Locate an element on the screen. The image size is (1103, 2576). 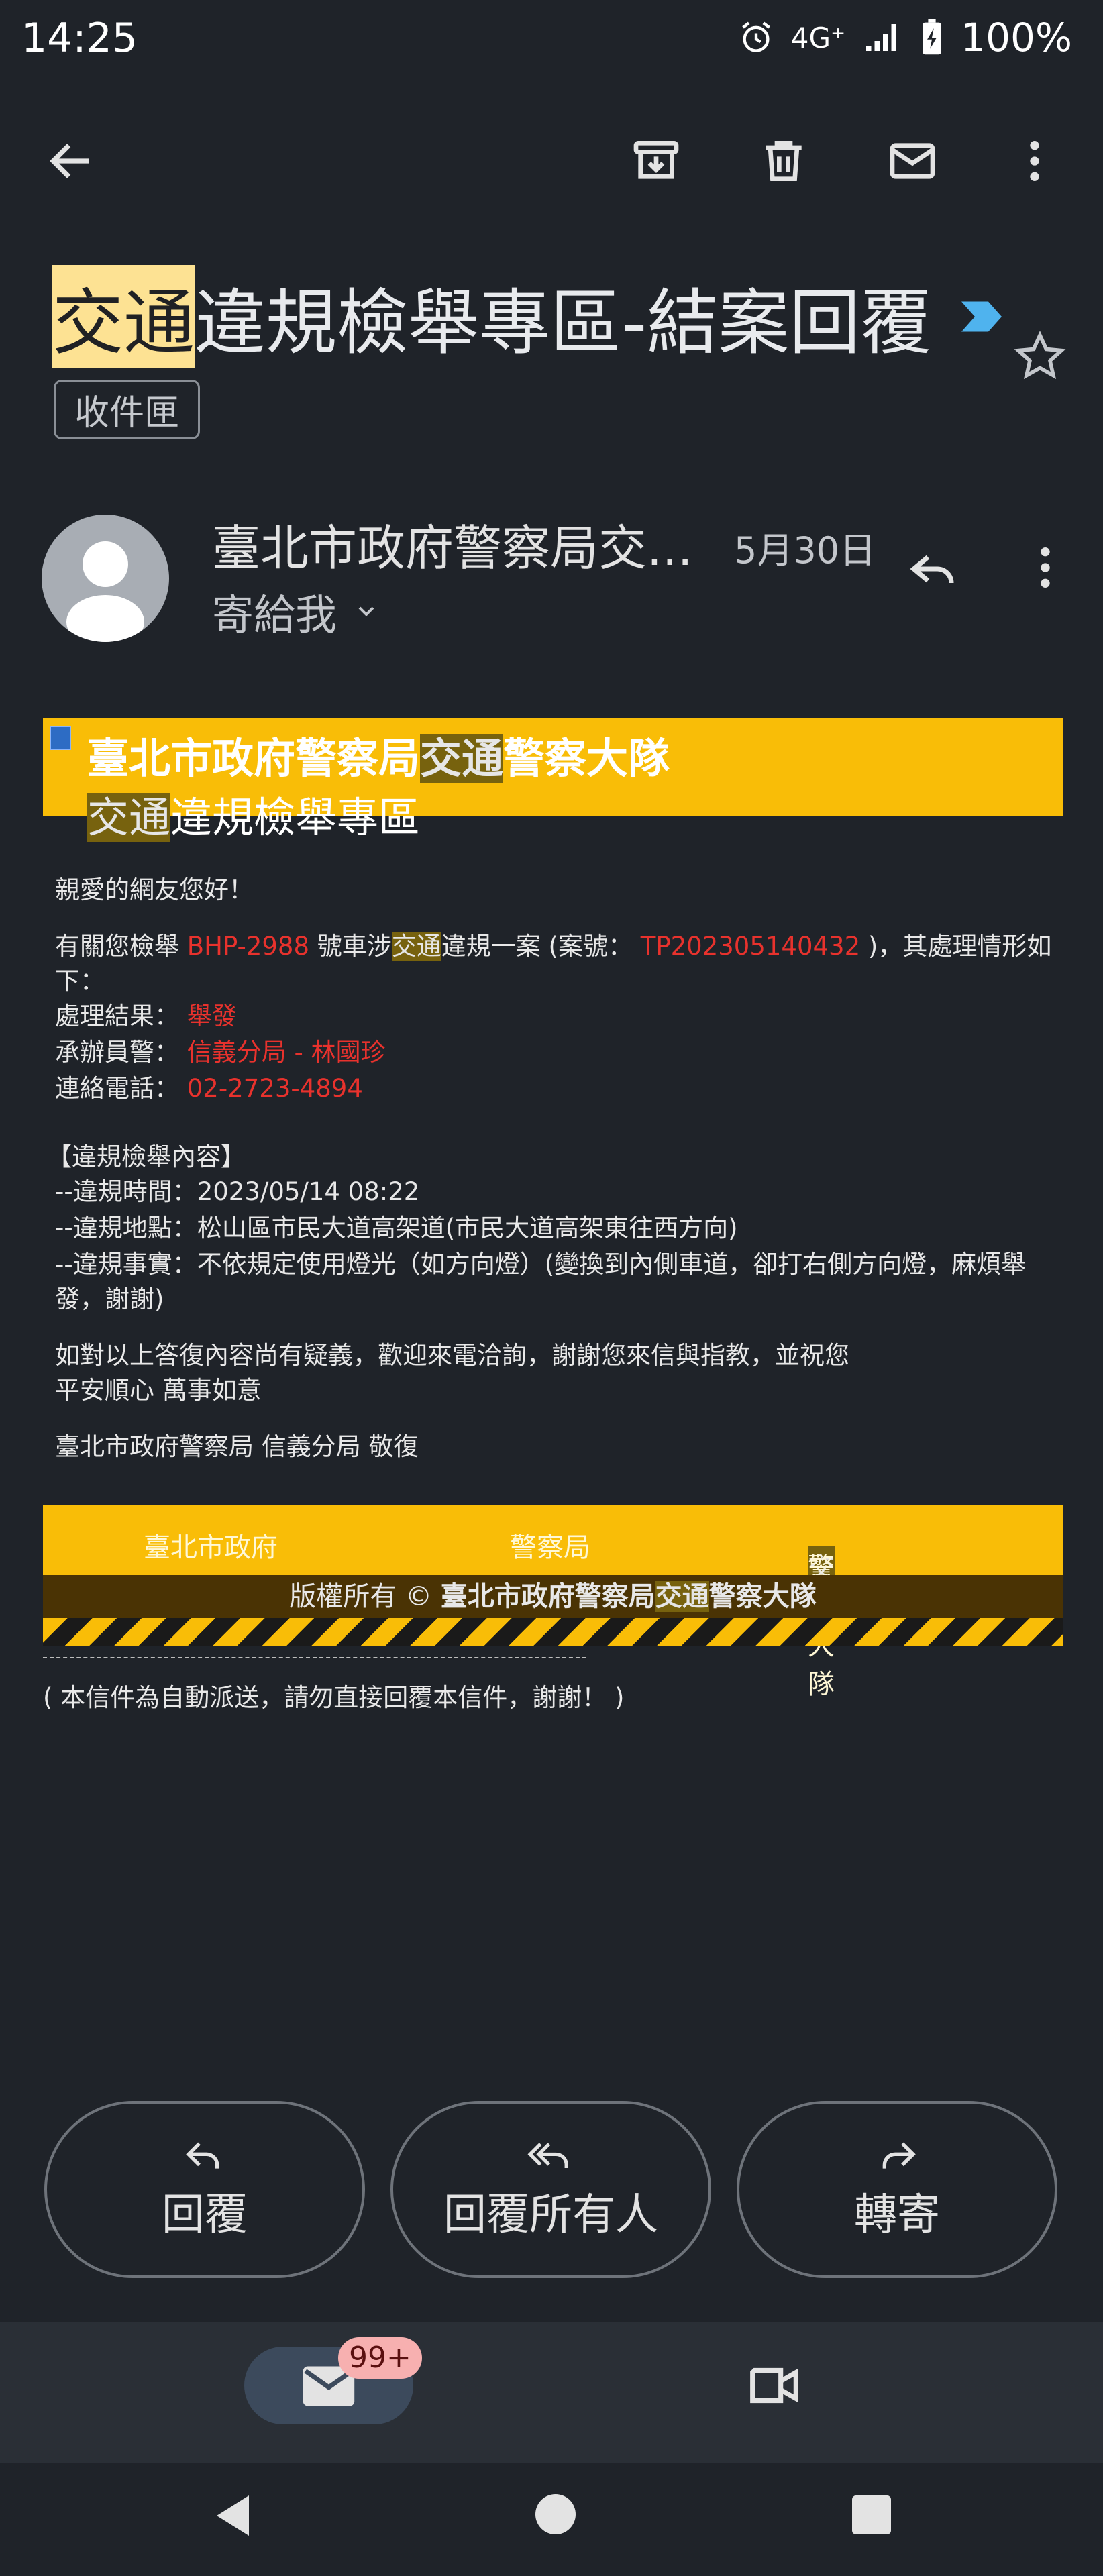
phone-label: 連絡電話： is located at coordinates (121, 1088).